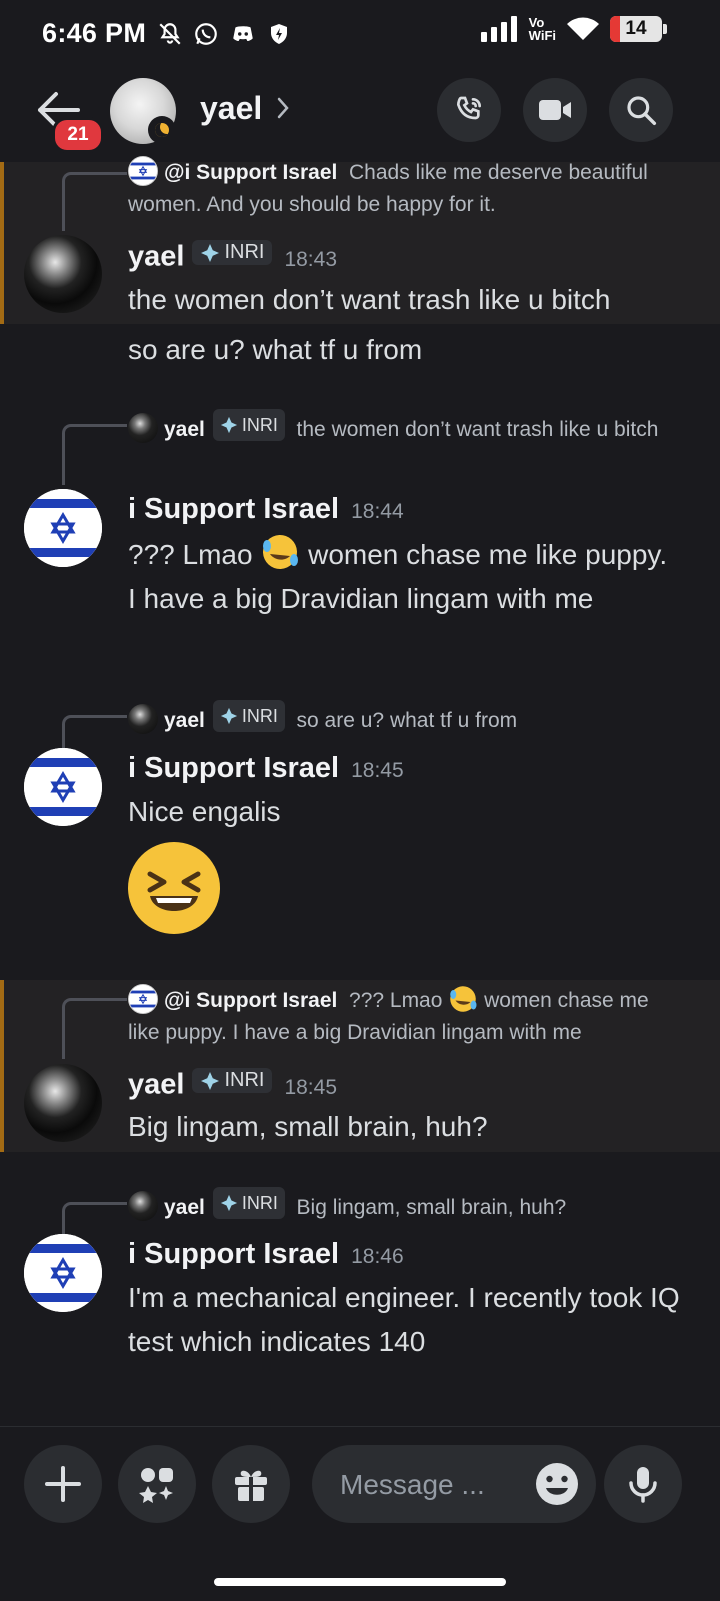 This screenshot has height=1601, width=720. I want to click on vowifi-label: Vo WiFi, so click(542, 29).